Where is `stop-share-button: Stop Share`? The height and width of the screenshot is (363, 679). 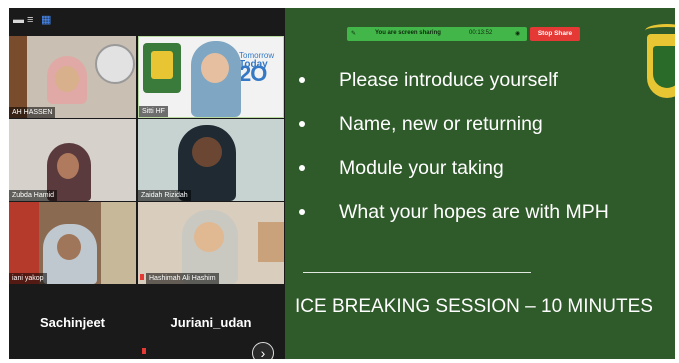
stop-share-button: Stop Share is located at coordinates (555, 34).